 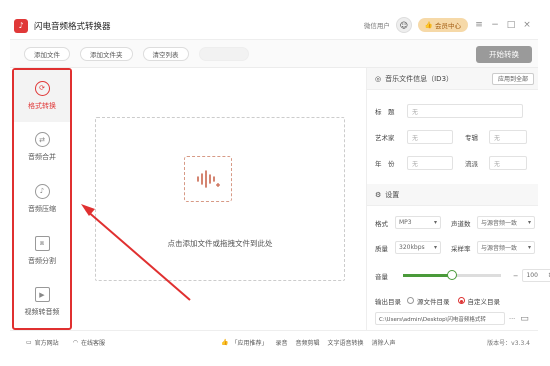 What do you see at coordinates (47, 53) in the screenshot?
I see `add-file-button: 添加文件` at bounding box center [47, 53].